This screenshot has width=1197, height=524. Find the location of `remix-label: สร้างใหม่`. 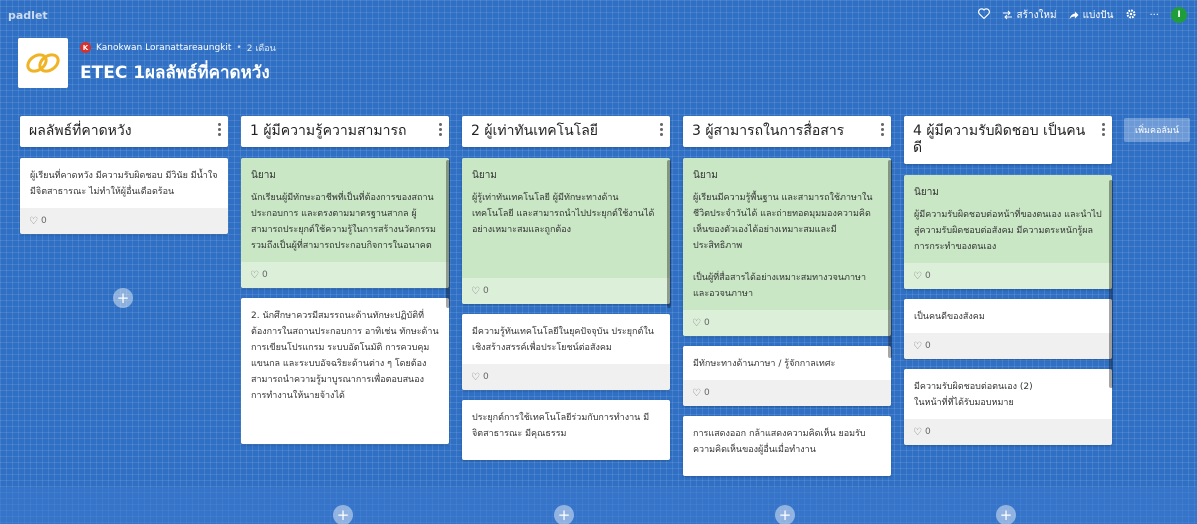

remix-label: สร้างใหม่ is located at coordinates (1036, 15).